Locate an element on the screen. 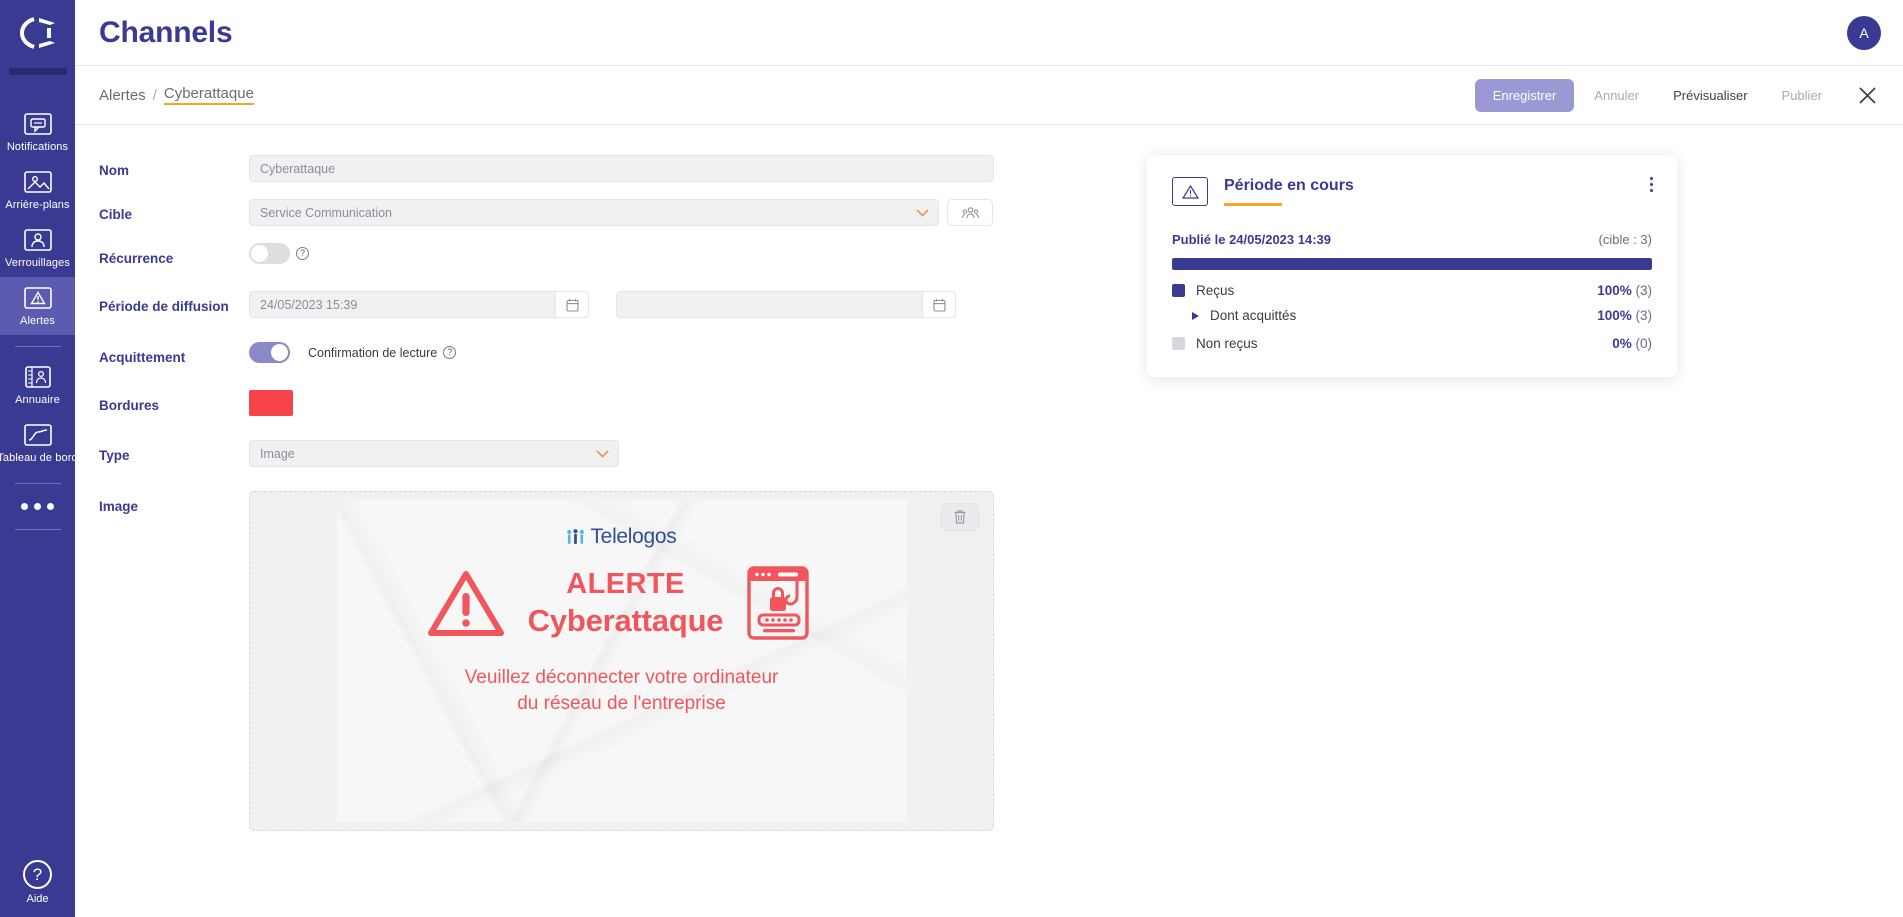  stat-percent: 100% is located at coordinates (1614, 290).